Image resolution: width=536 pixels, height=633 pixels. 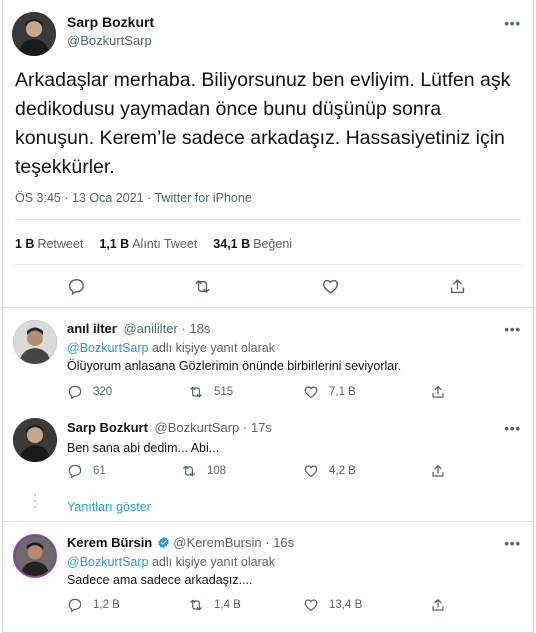 What do you see at coordinates (92, 328) in the screenshot?
I see `author-name: anıl ilter` at bounding box center [92, 328].